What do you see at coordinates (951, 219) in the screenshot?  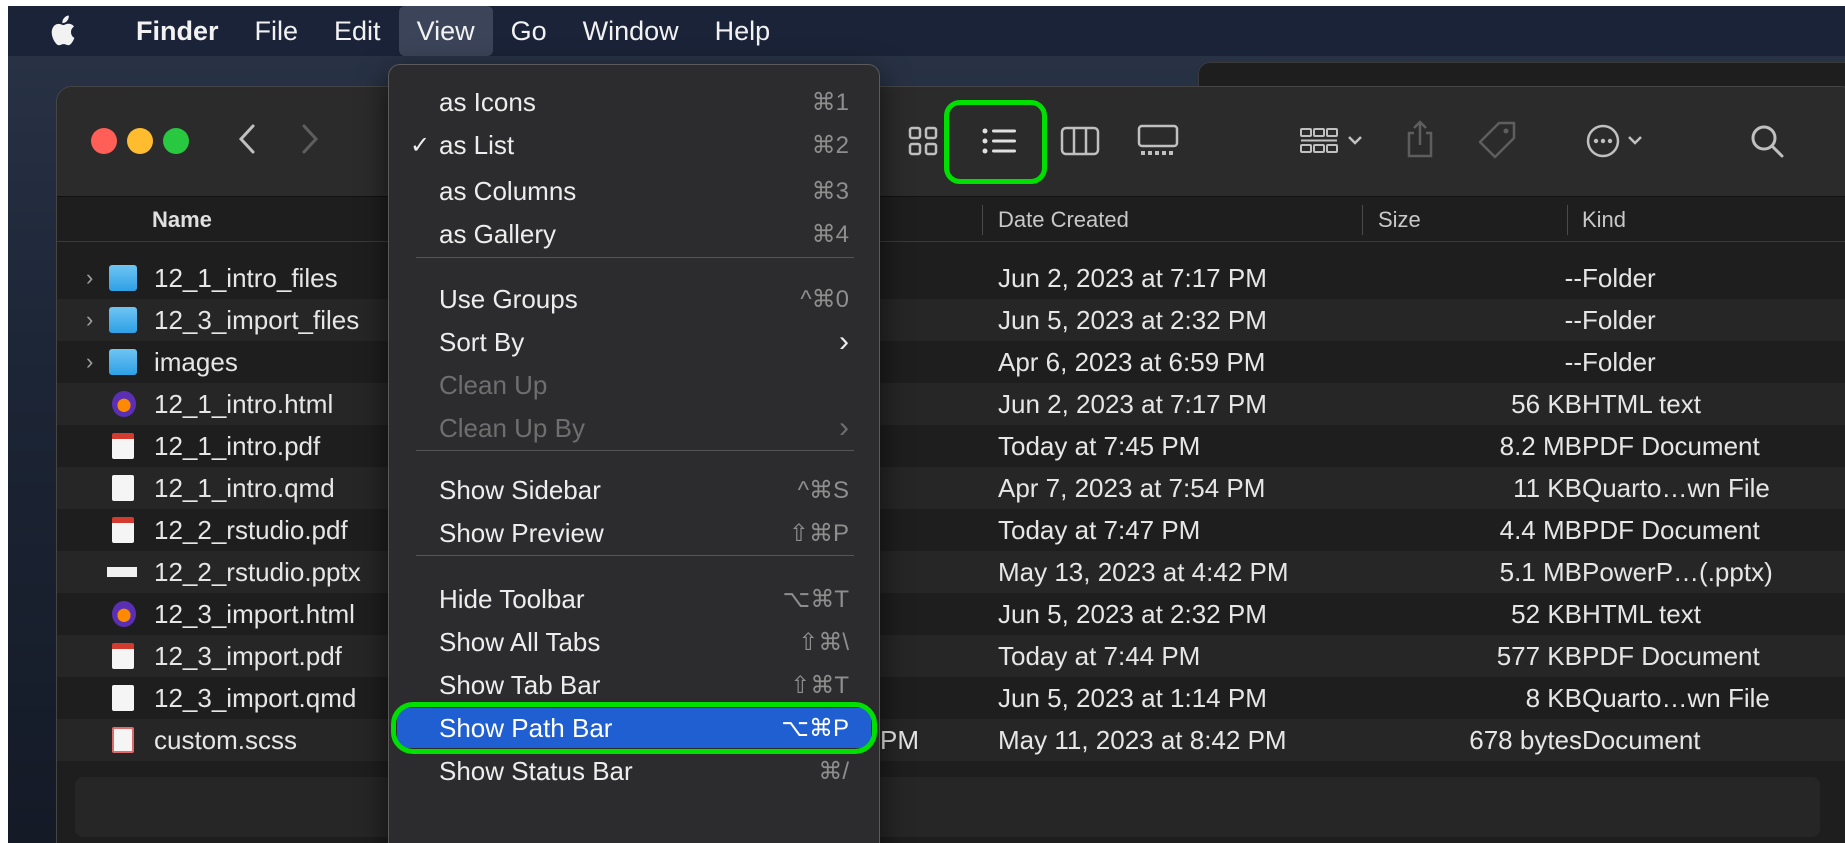 I see `column-headers: Name Date Created Size Kind` at bounding box center [951, 219].